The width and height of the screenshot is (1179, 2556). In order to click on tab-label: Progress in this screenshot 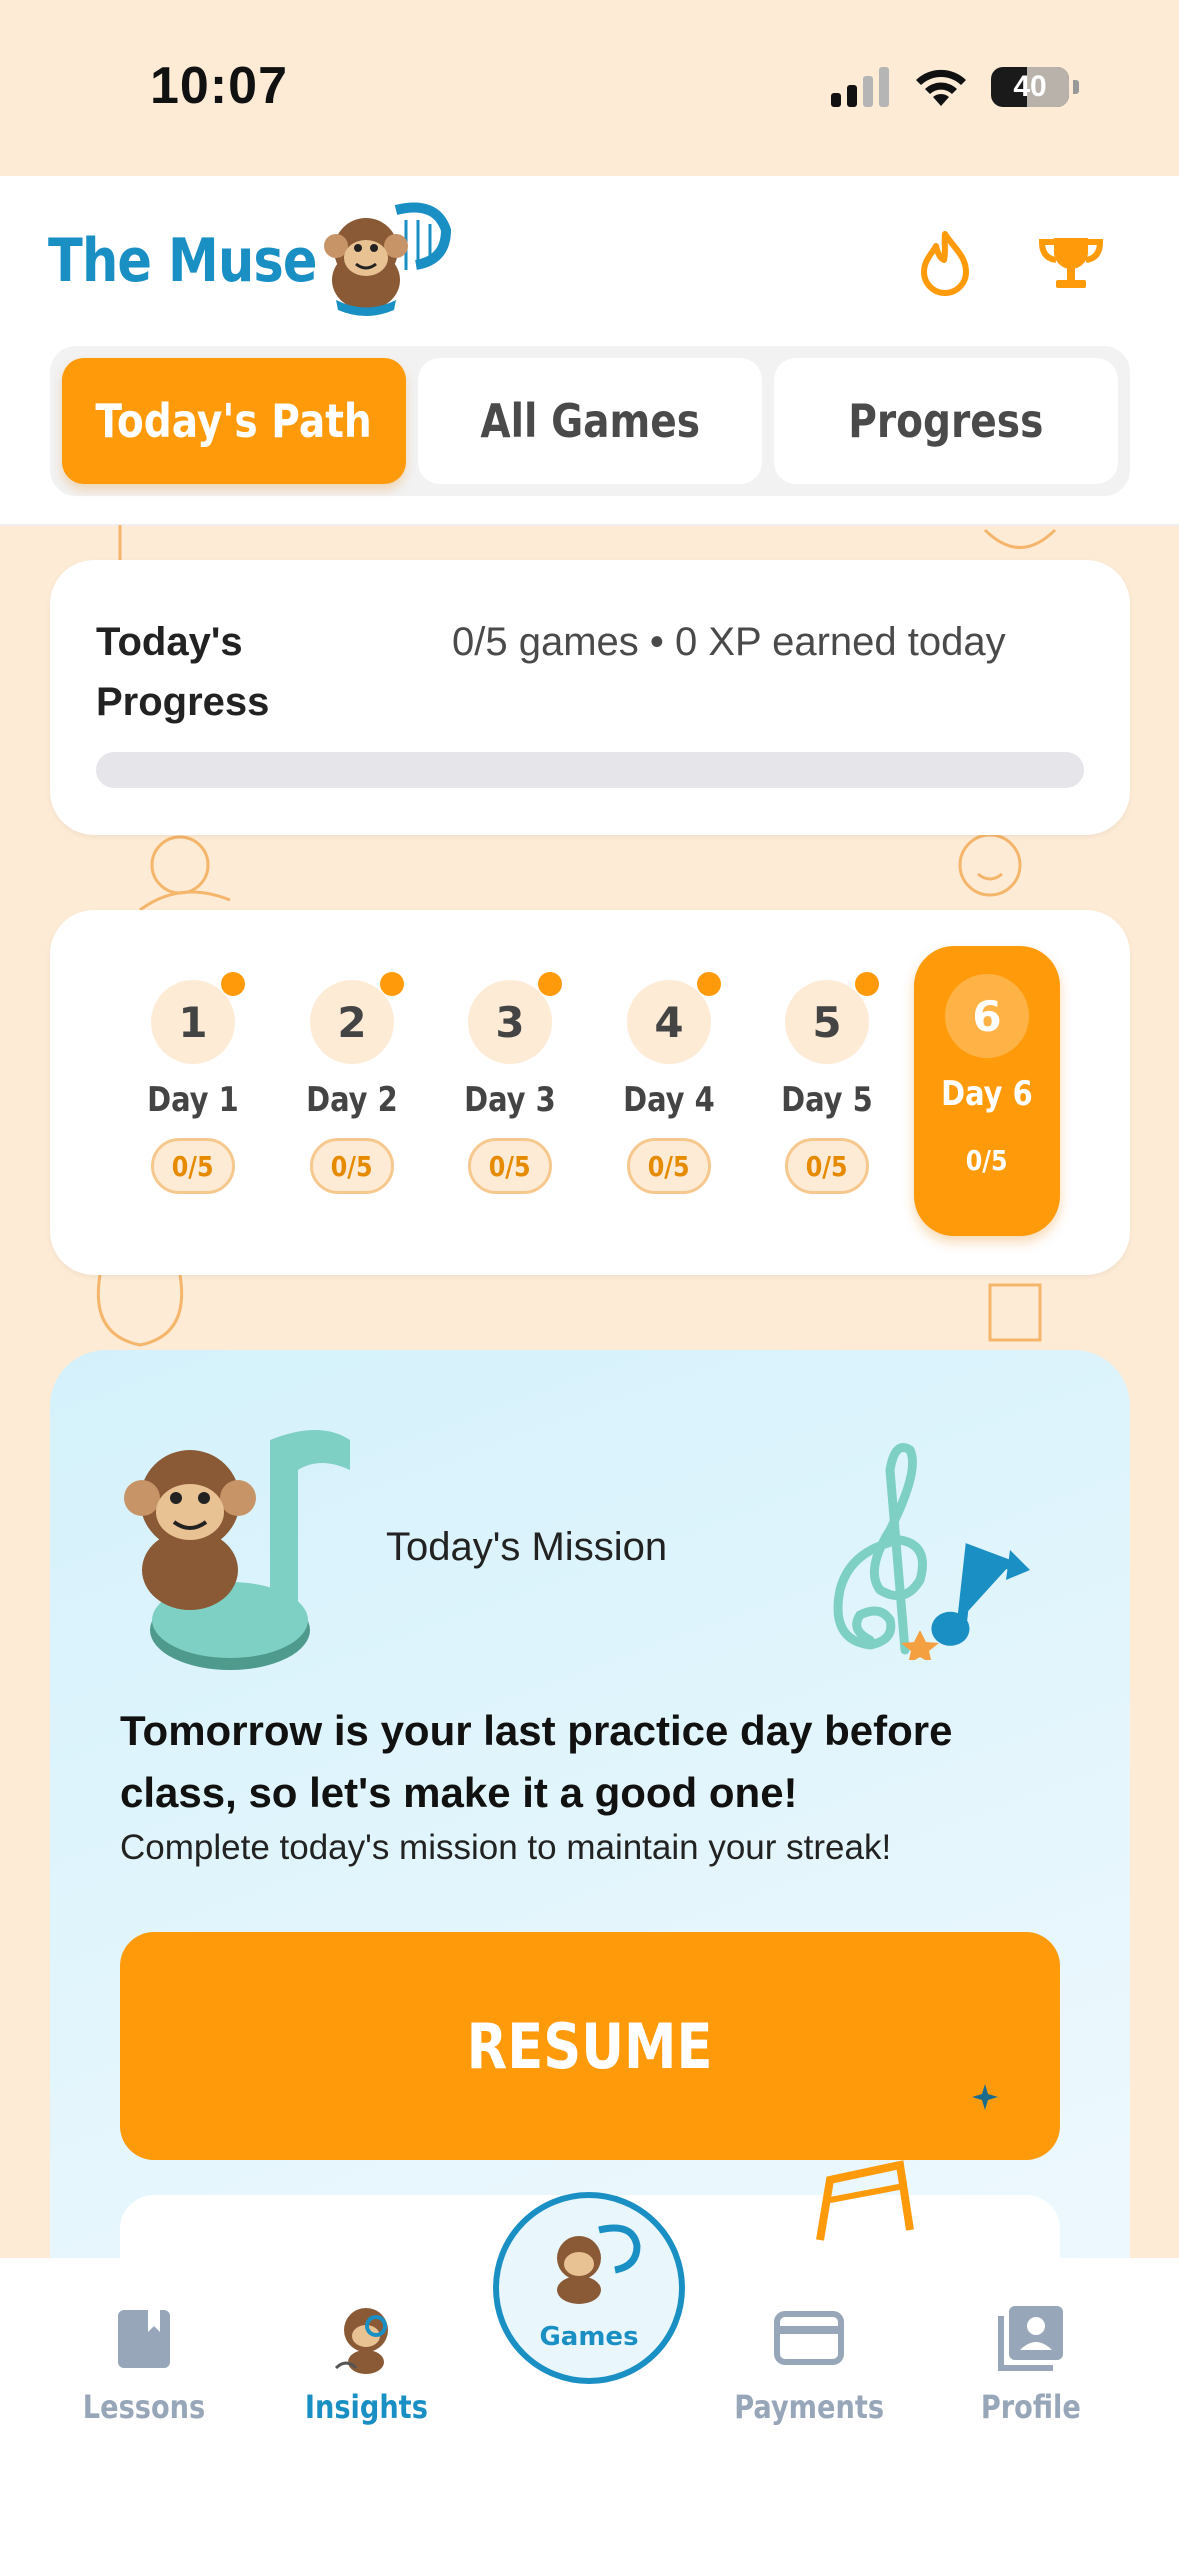, I will do `click(946, 421)`.